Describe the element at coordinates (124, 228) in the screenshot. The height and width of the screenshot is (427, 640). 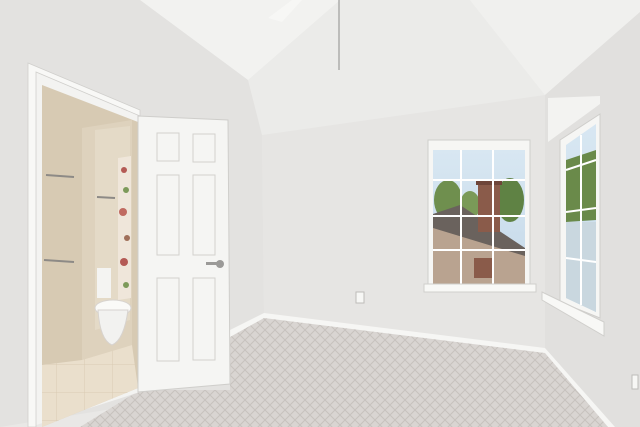
I see `shower-curtain` at that location.